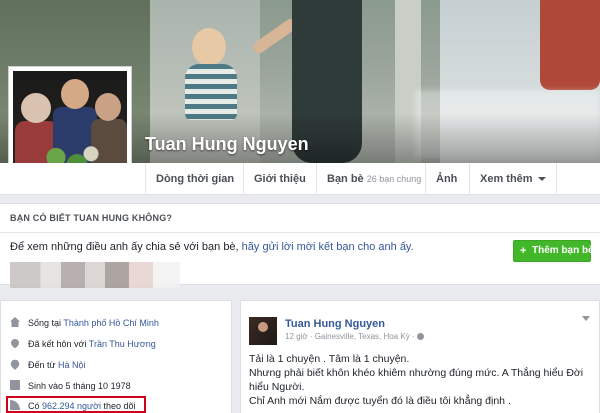  I want to click on tab-photos: Ảnh, so click(446, 179).